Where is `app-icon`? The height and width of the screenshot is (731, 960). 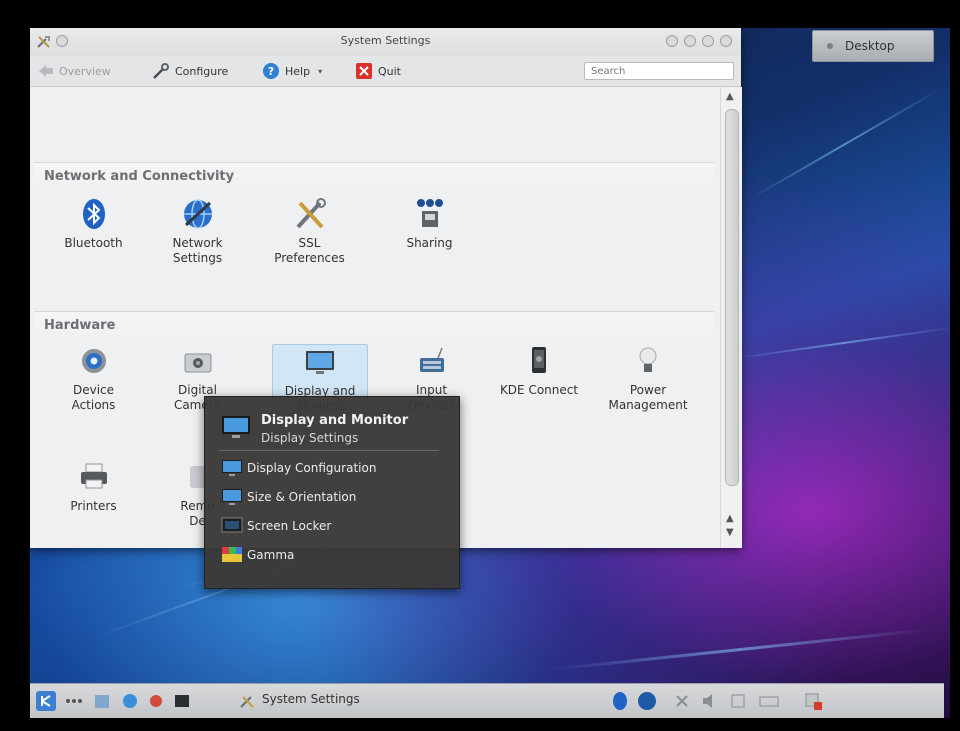
app-icon is located at coordinates (156, 701).